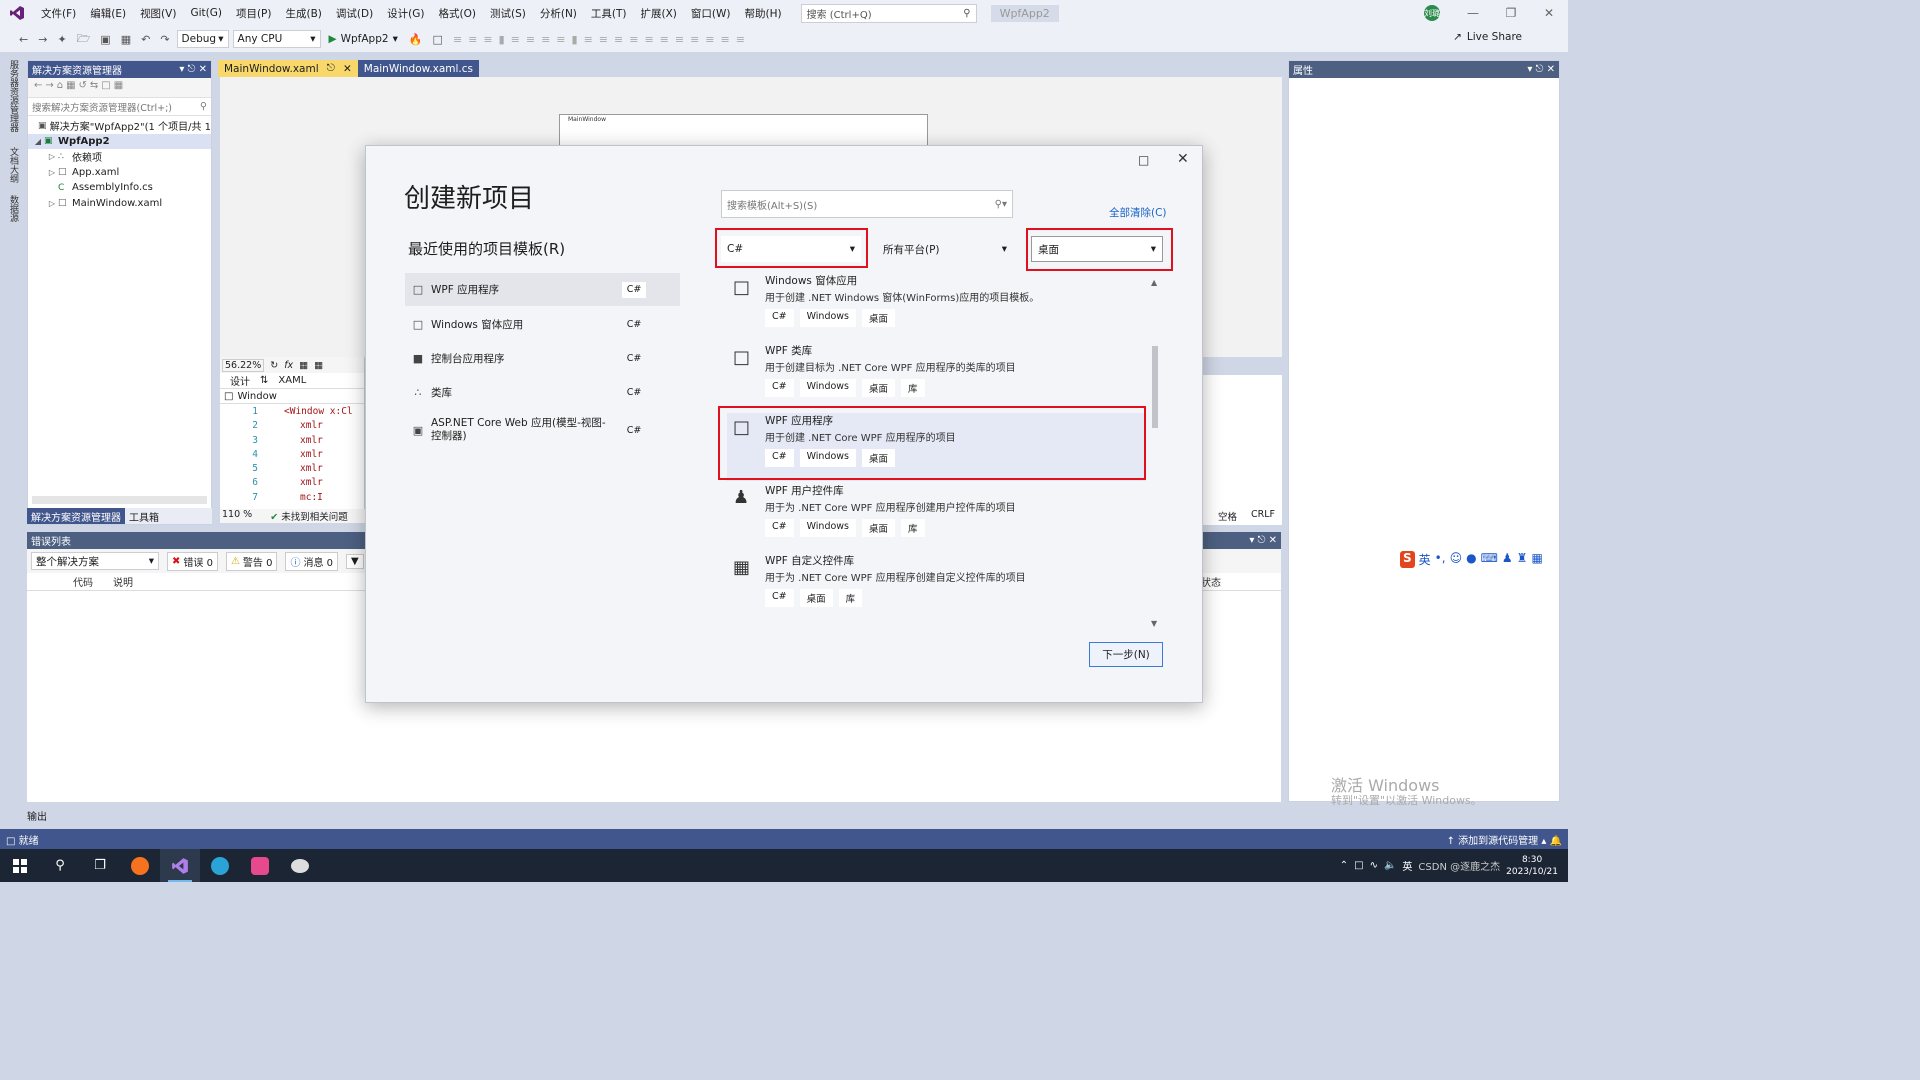  I want to click on new-project-icon: ✦, so click(61, 39).